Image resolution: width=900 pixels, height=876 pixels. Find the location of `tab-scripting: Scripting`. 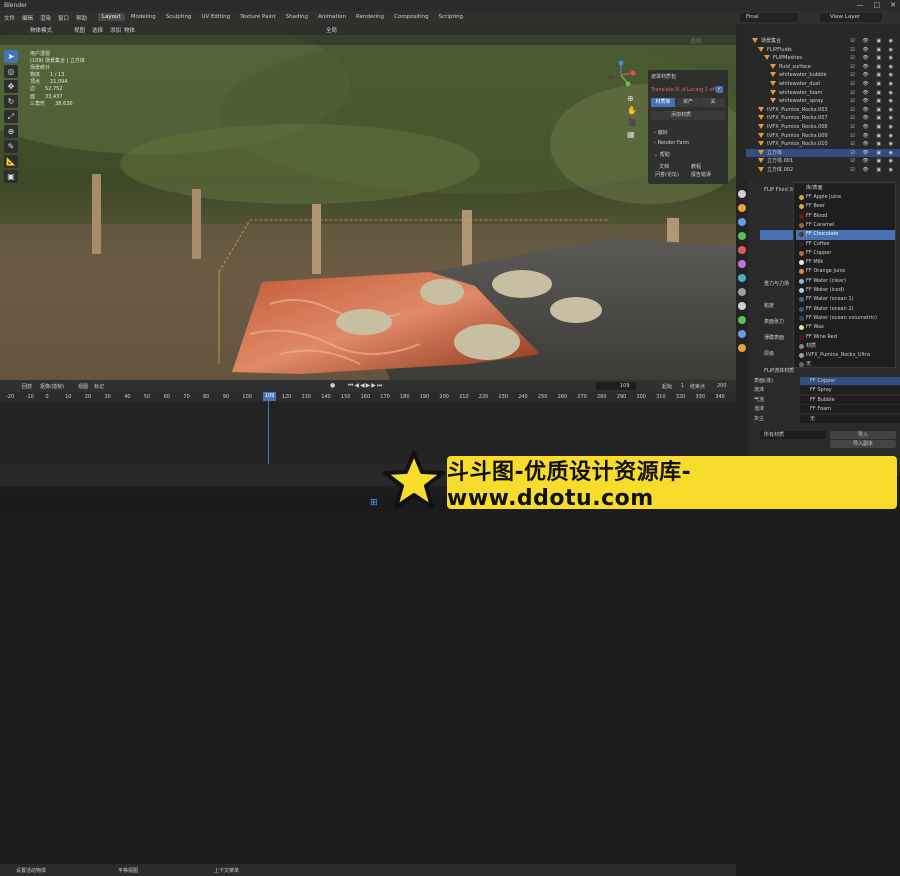

tab-scripting: Scripting is located at coordinates (451, 17).